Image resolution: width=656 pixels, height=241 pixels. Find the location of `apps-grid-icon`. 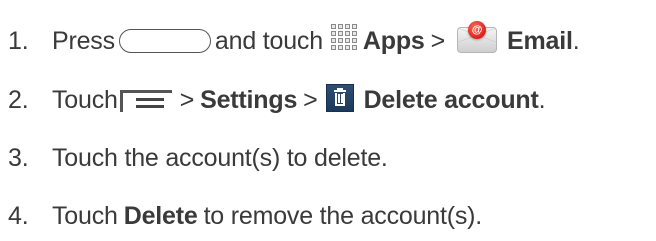

apps-grid-icon is located at coordinates (343, 37).